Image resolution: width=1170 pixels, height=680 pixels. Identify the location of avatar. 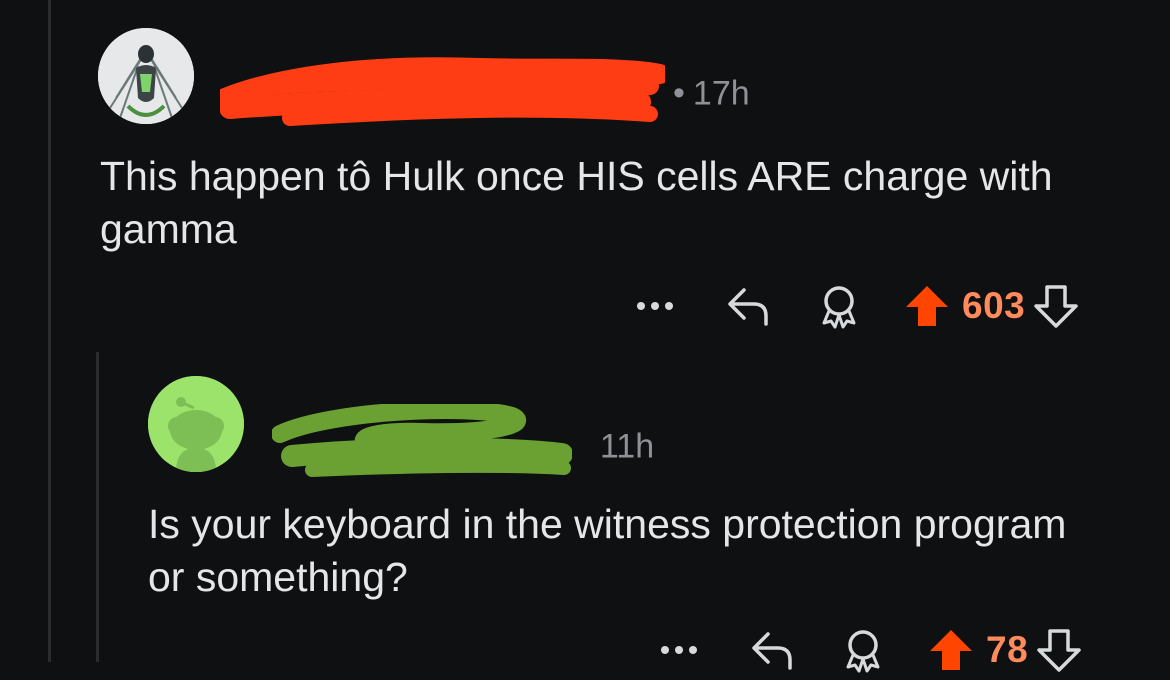
(146, 76).